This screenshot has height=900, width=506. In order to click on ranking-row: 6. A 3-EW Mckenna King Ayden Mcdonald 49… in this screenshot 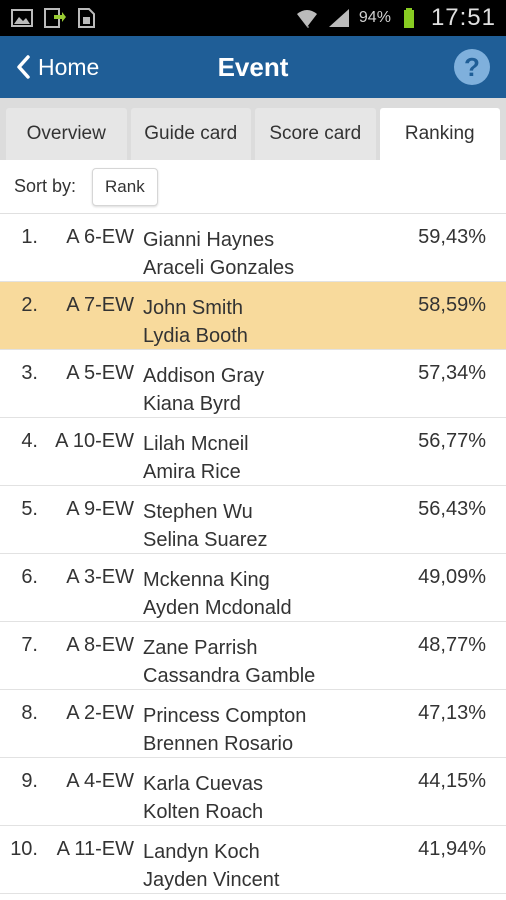, I will do `click(253, 588)`.